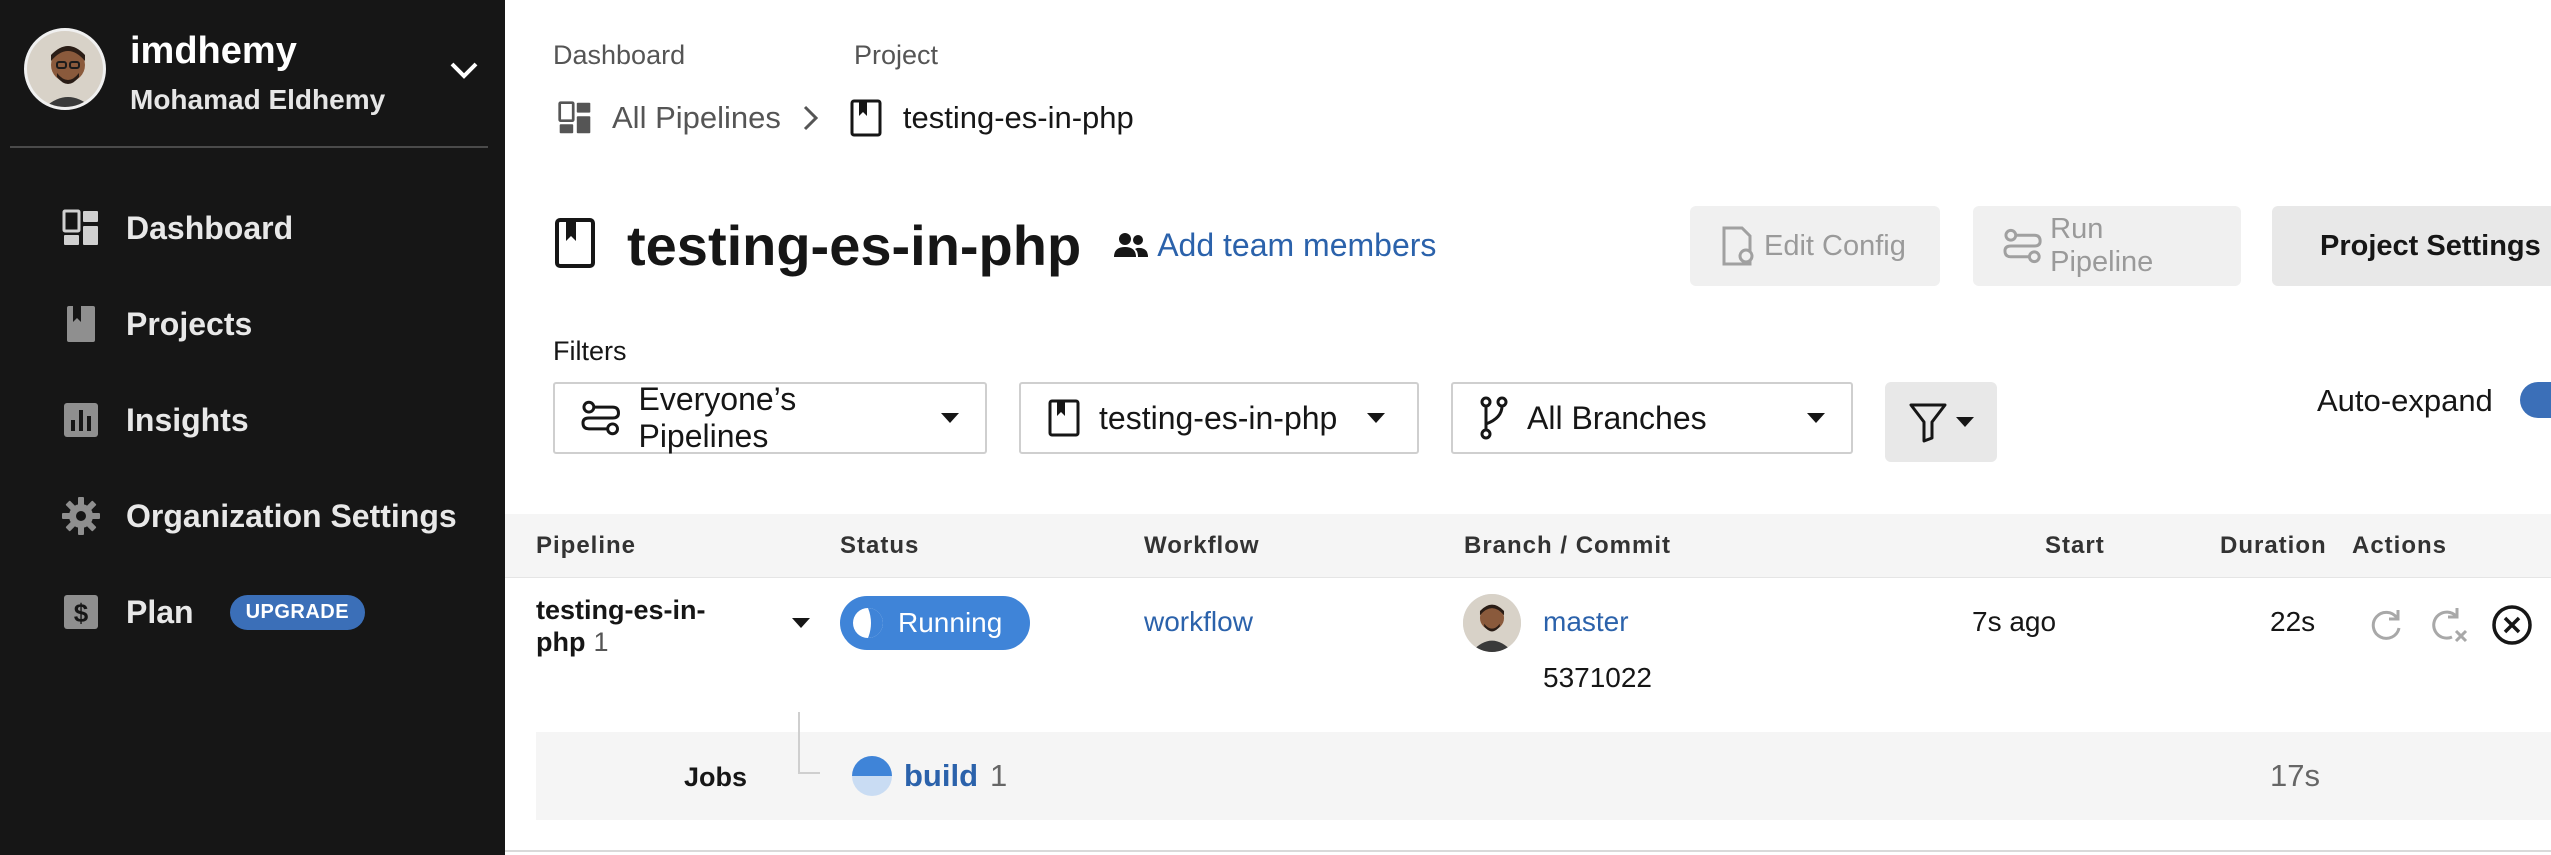 This screenshot has height=855, width=2551. I want to click on start-time: 7s ago, so click(2014, 621).